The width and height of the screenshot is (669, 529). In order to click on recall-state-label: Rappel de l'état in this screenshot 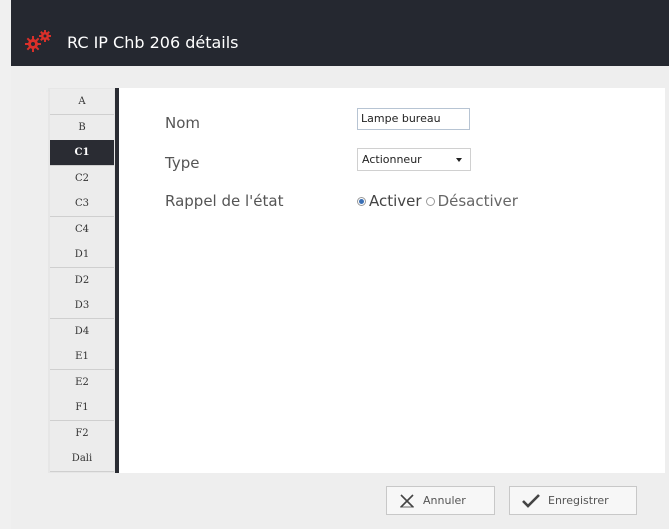, I will do `click(224, 201)`.